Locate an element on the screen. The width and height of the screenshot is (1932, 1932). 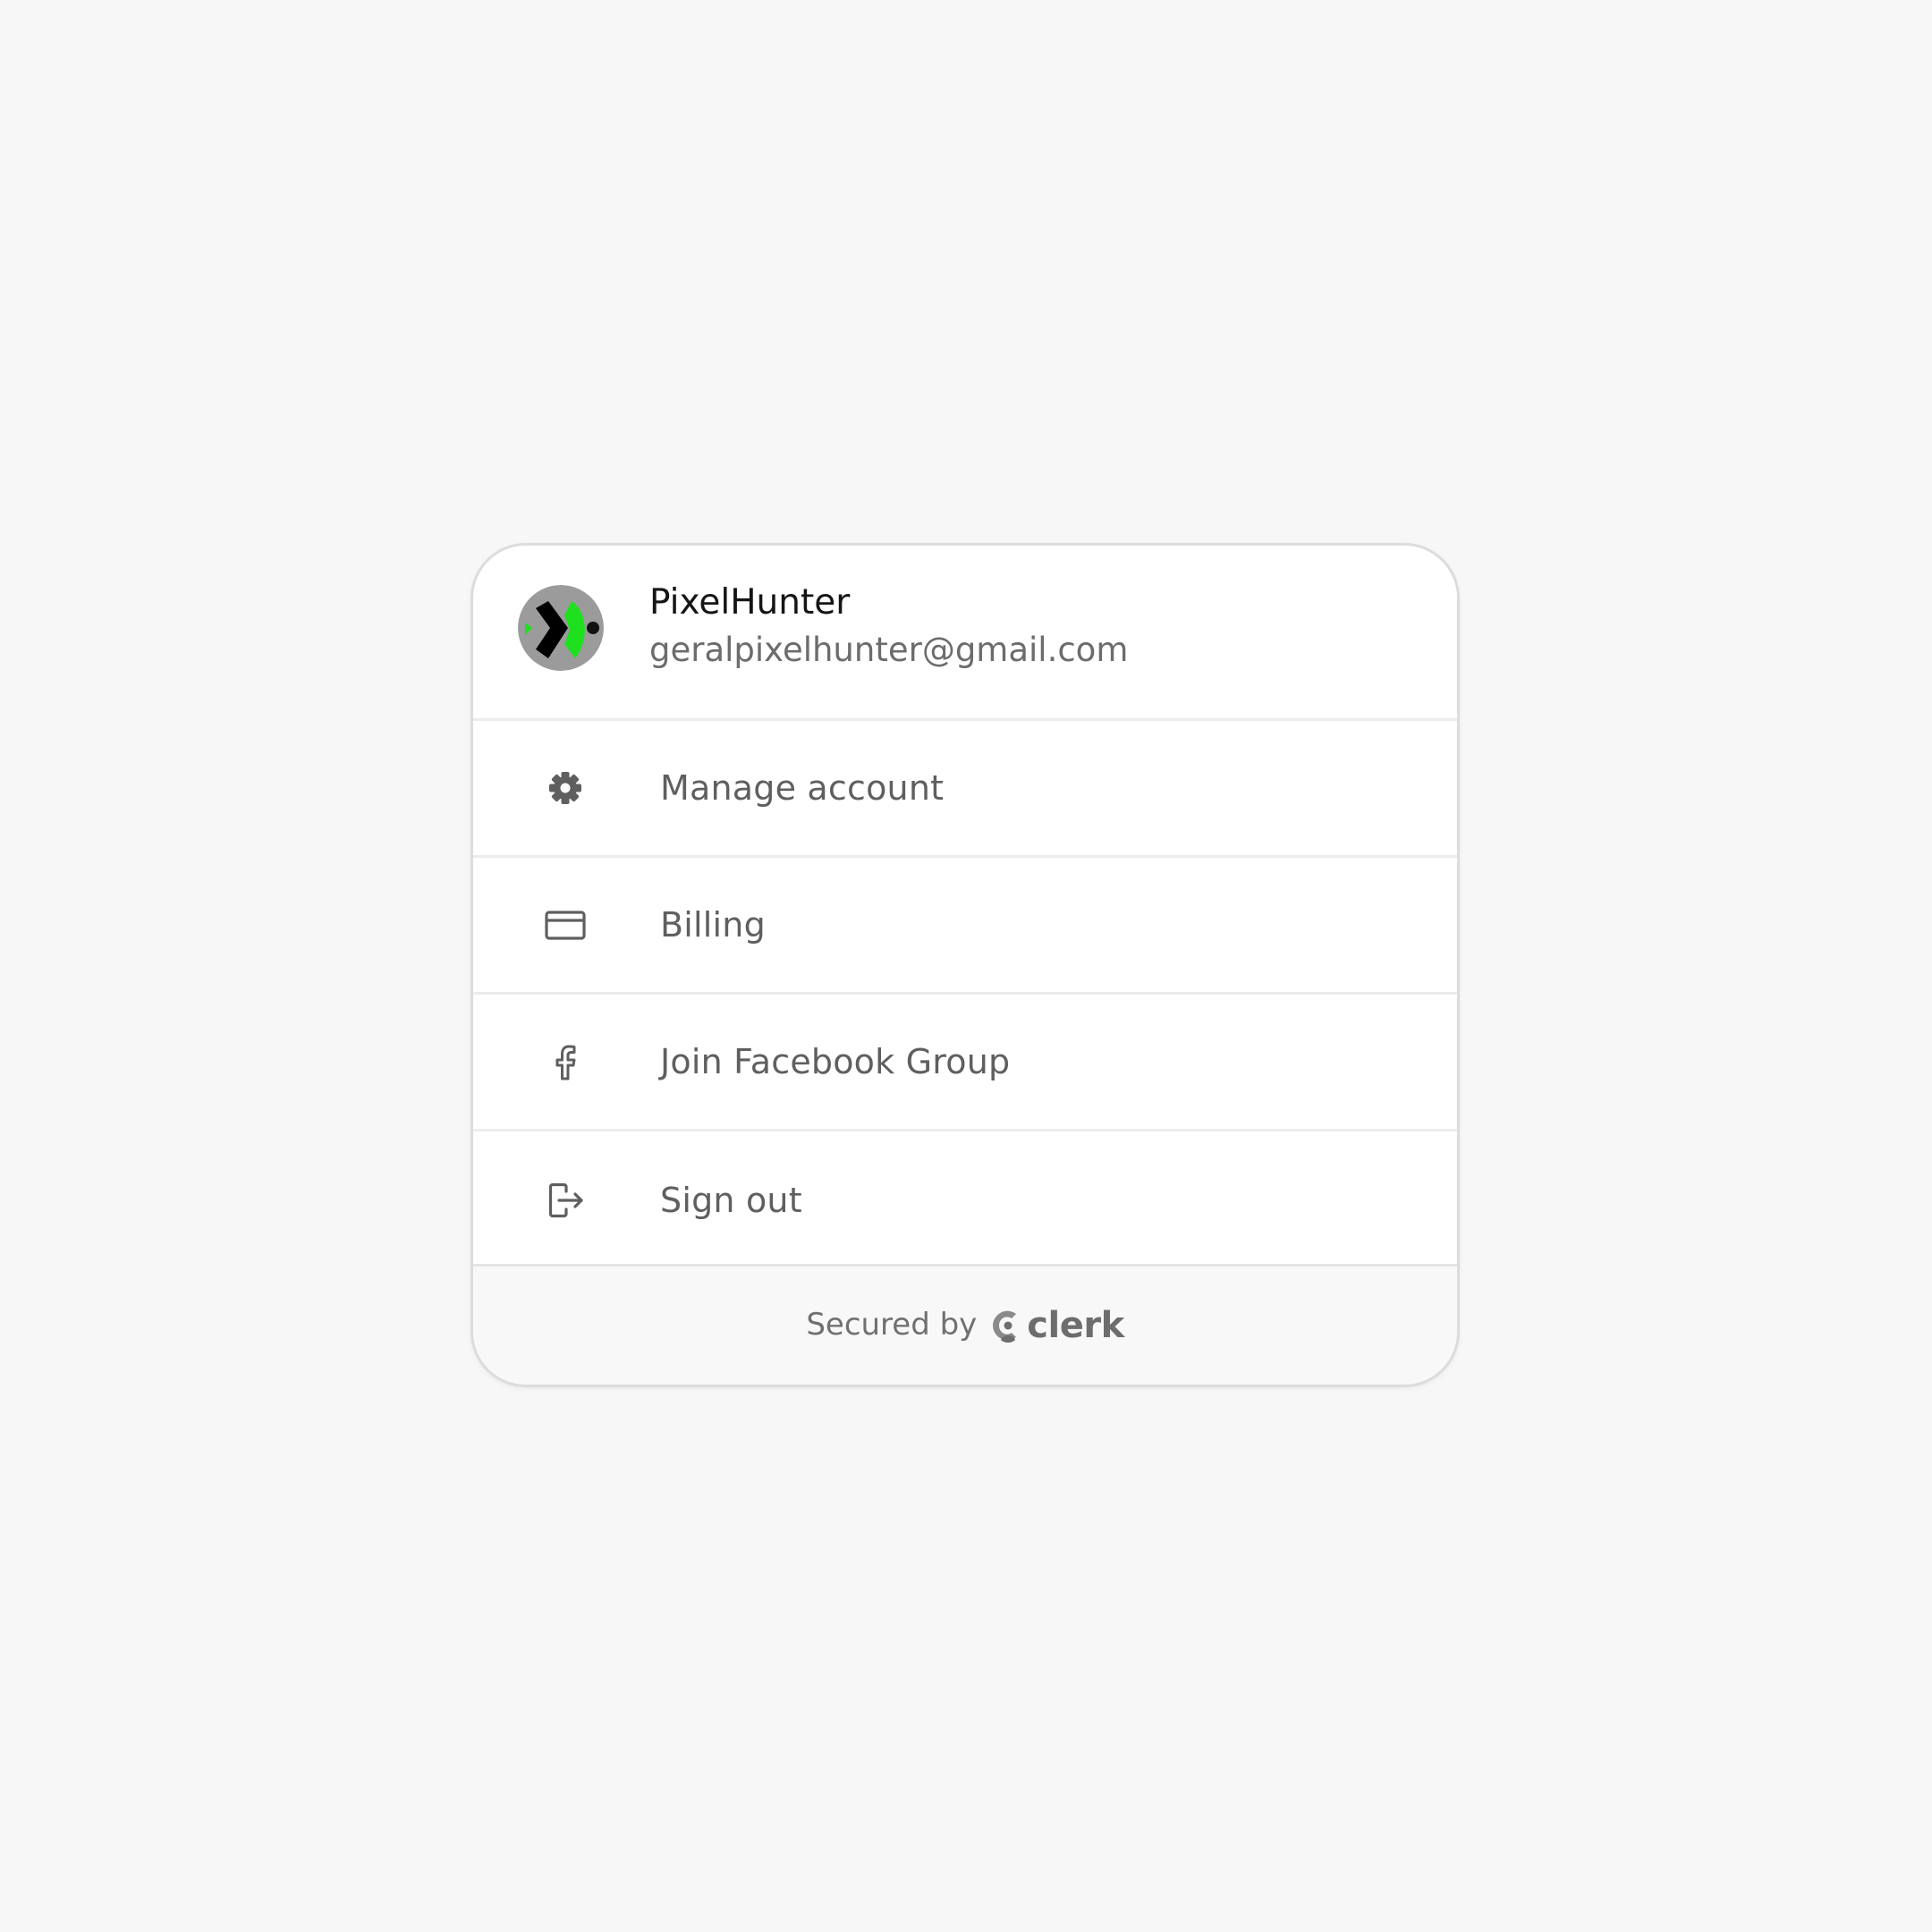
avatar-logo-icon is located at coordinates (561, 628).